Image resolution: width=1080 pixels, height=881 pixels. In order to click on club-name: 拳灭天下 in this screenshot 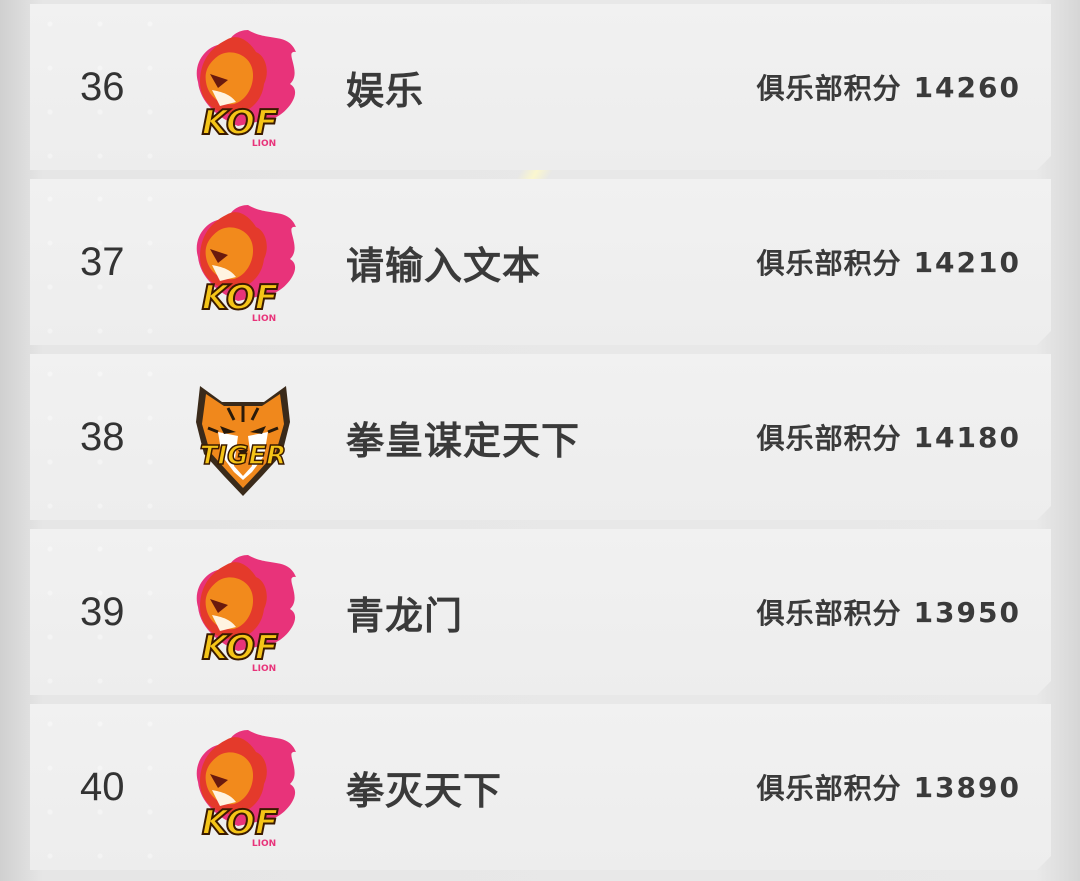, I will do `click(424, 791)`.